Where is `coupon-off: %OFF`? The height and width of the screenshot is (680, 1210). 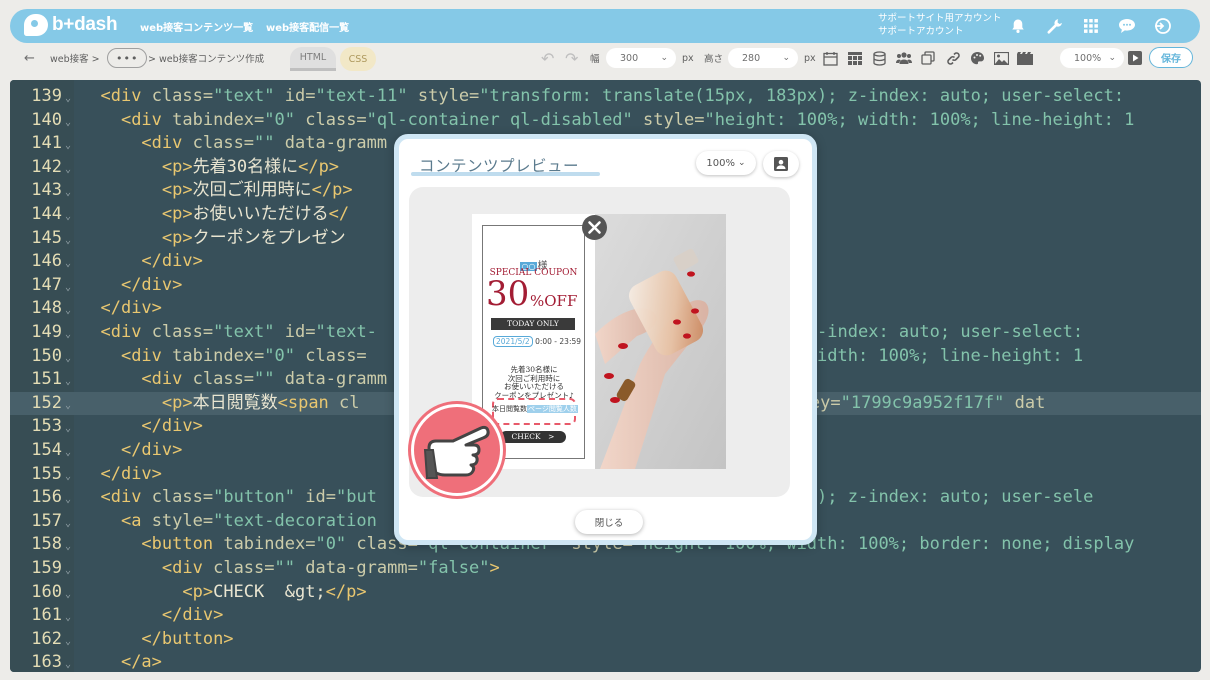
coupon-off: %OFF is located at coordinates (554, 301).